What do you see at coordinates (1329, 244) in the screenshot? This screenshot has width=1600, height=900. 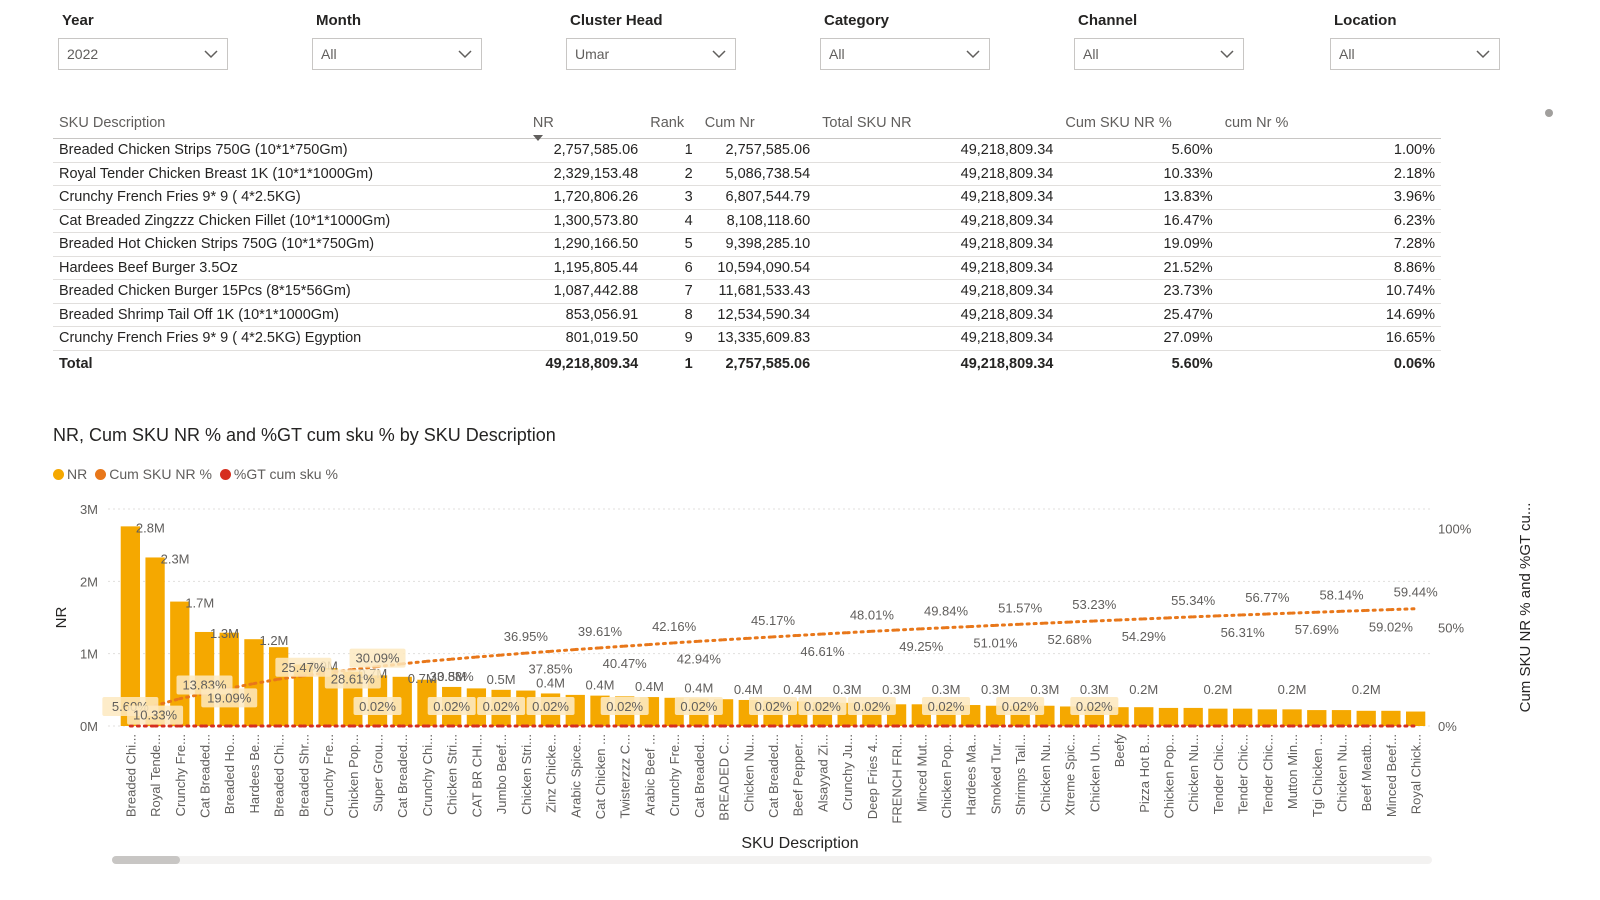 I see `table-cell: 7.28%` at bounding box center [1329, 244].